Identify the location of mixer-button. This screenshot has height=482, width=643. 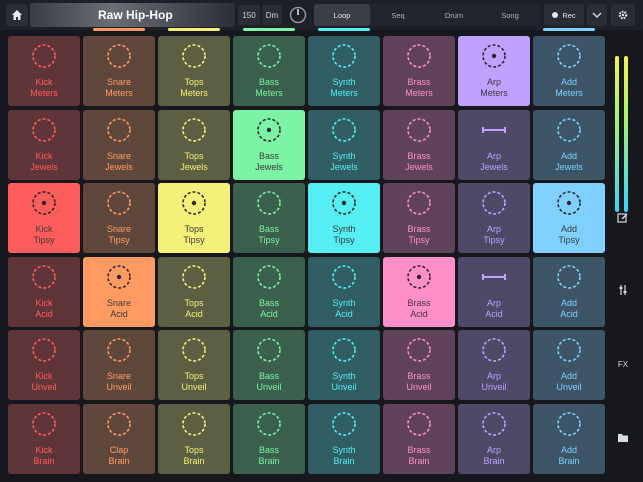
(623, 290).